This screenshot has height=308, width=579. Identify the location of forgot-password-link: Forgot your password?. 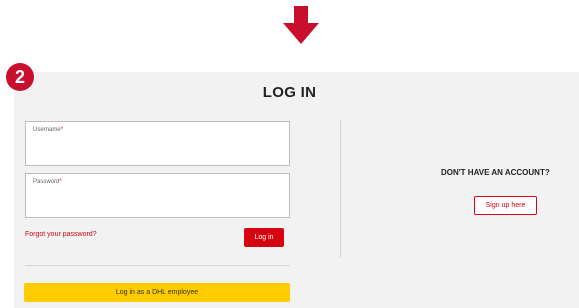
(61, 234).